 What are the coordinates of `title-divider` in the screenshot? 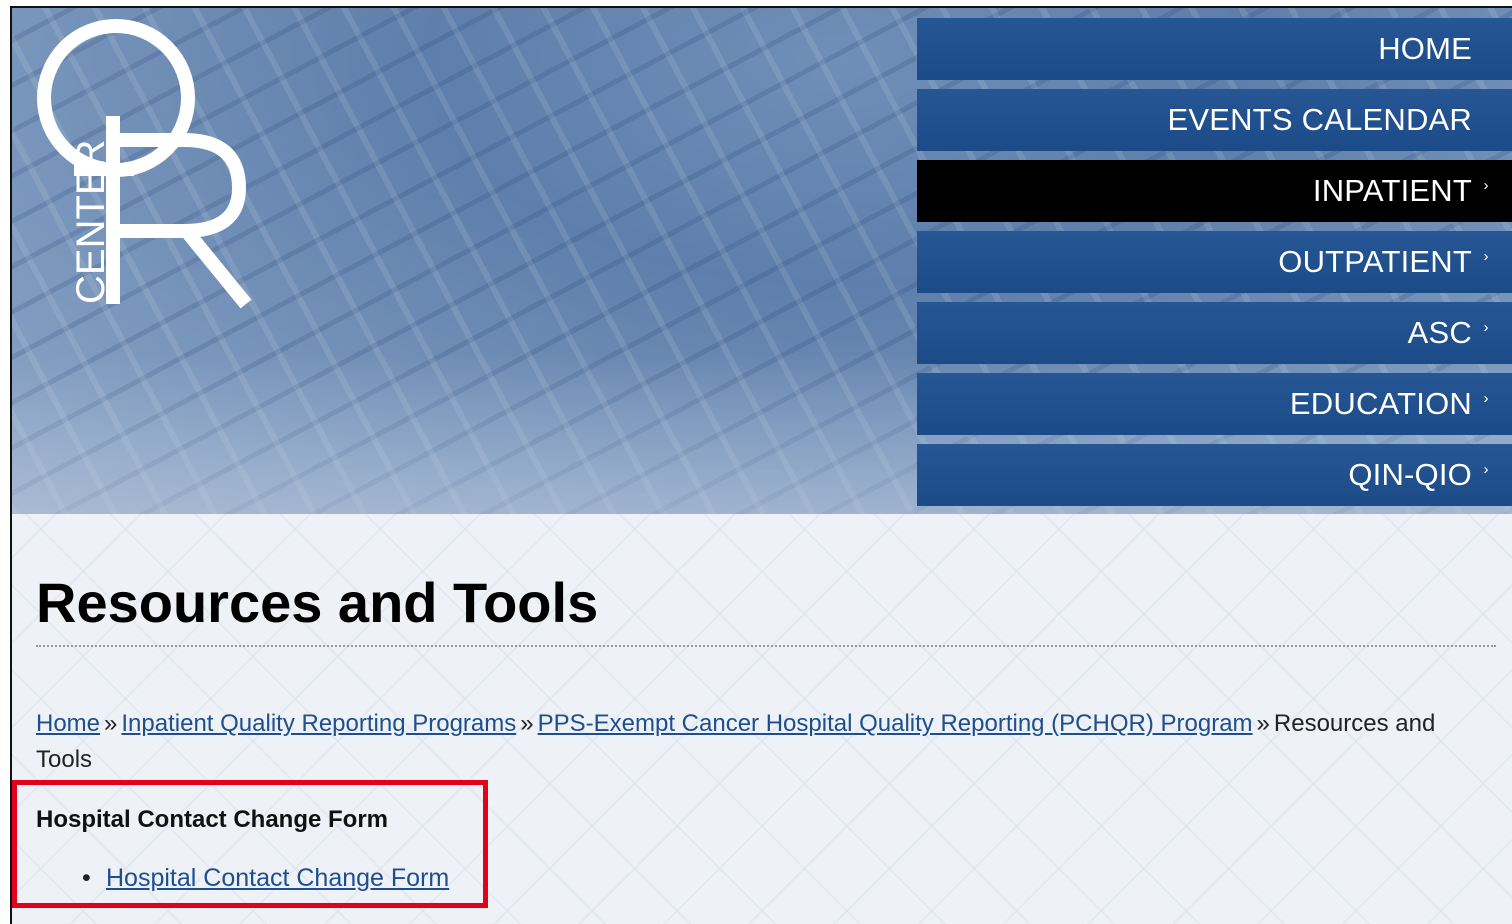 It's located at (766, 646).